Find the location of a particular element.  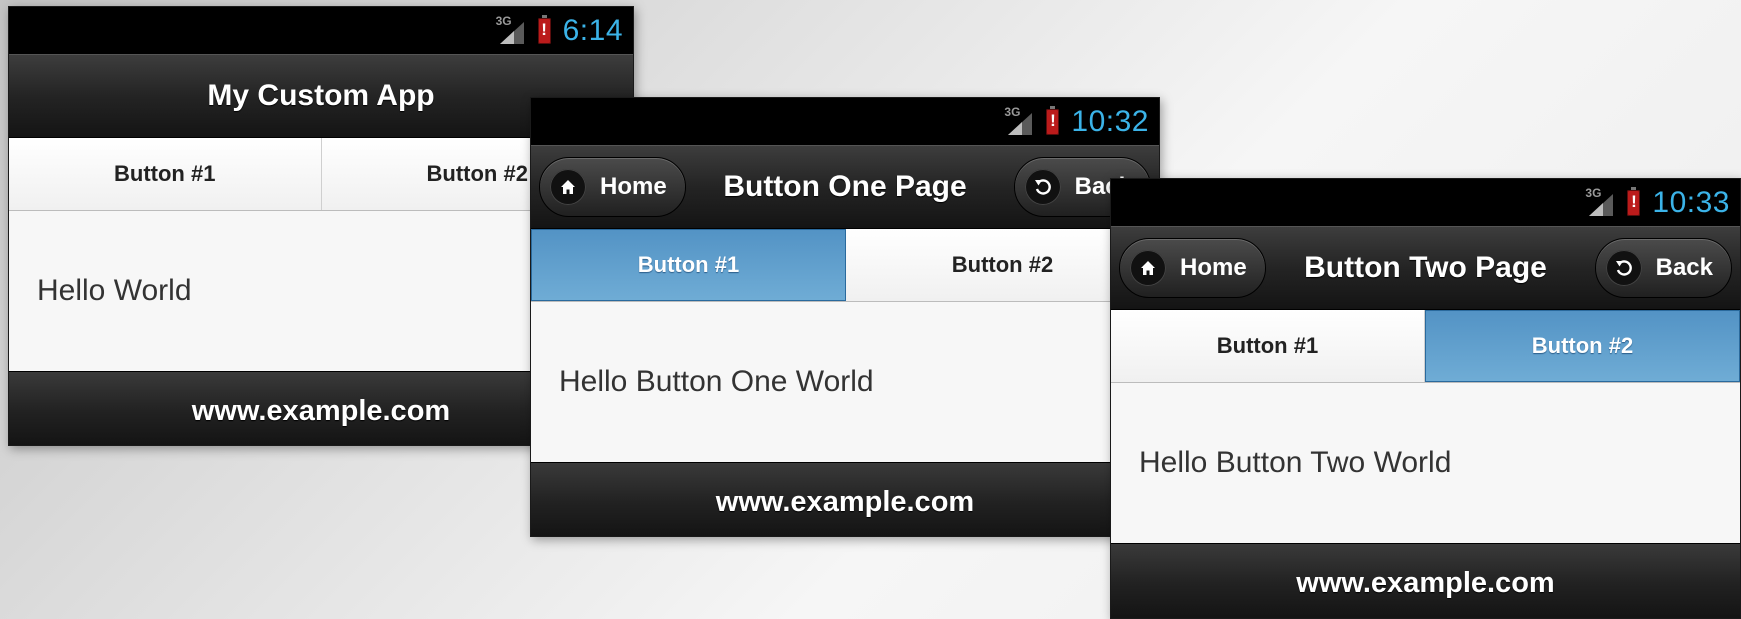

status-bar: 3G ! 10:33 is located at coordinates (1425, 202).